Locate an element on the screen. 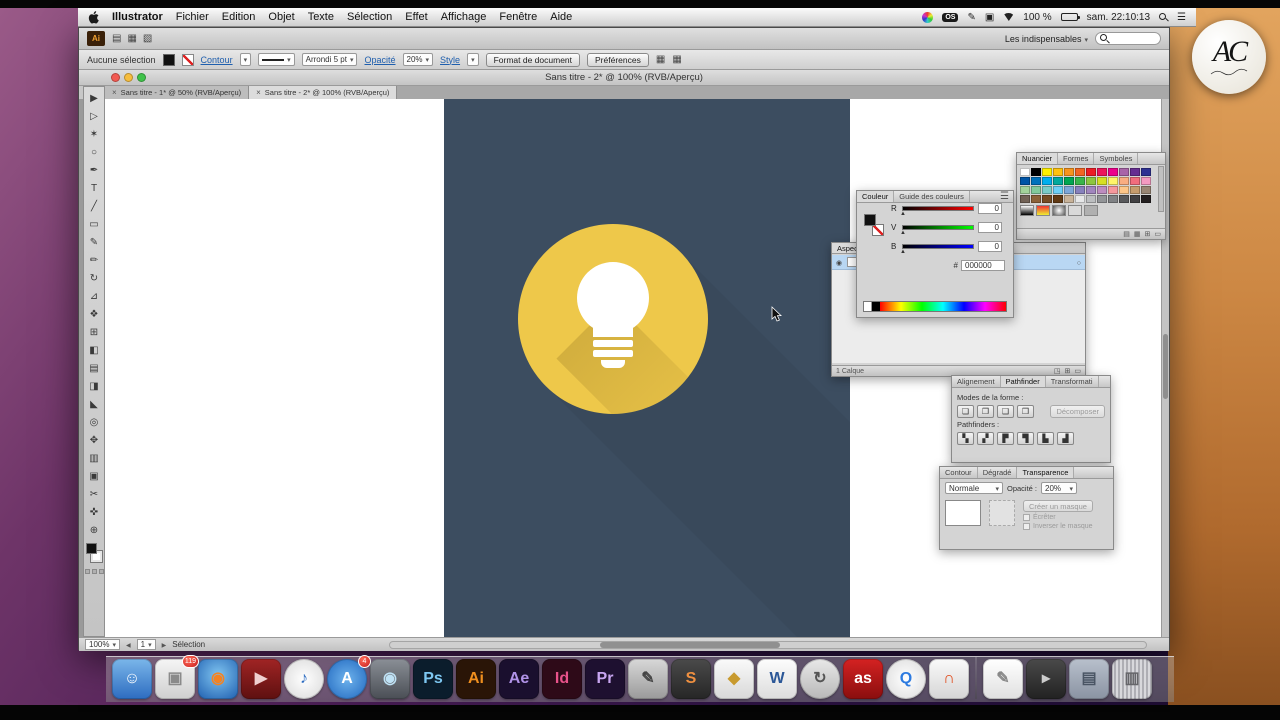 The width and height of the screenshot is (1280, 720). vertical-scroll-thumb is located at coordinates (1165, 366).